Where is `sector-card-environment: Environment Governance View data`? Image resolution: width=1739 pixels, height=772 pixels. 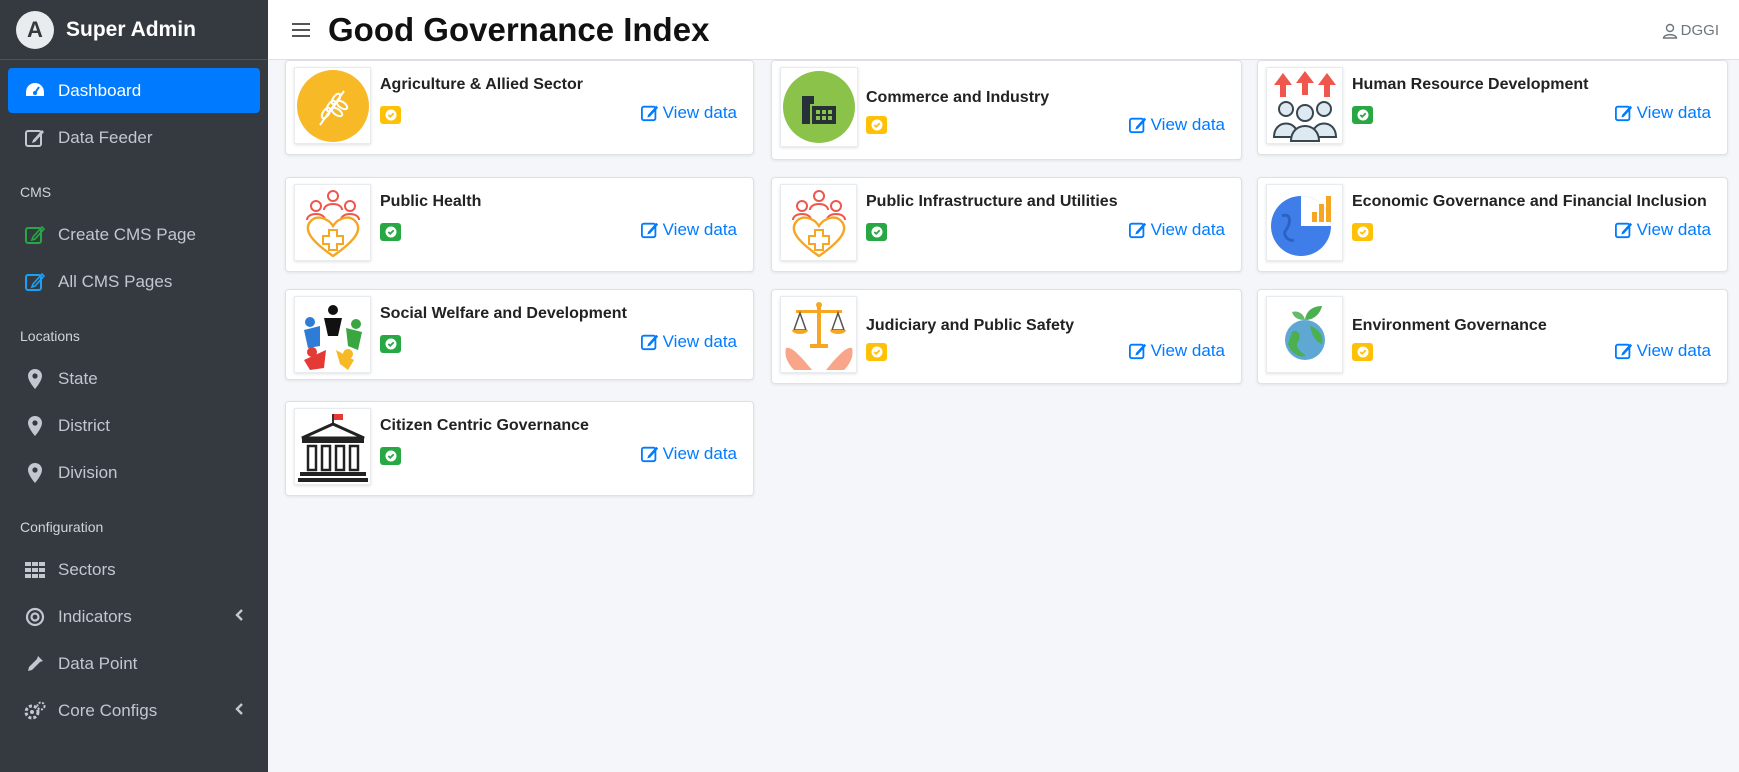 sector-card-environment: Environment Governance View data is located at coordinates (1492, 336).